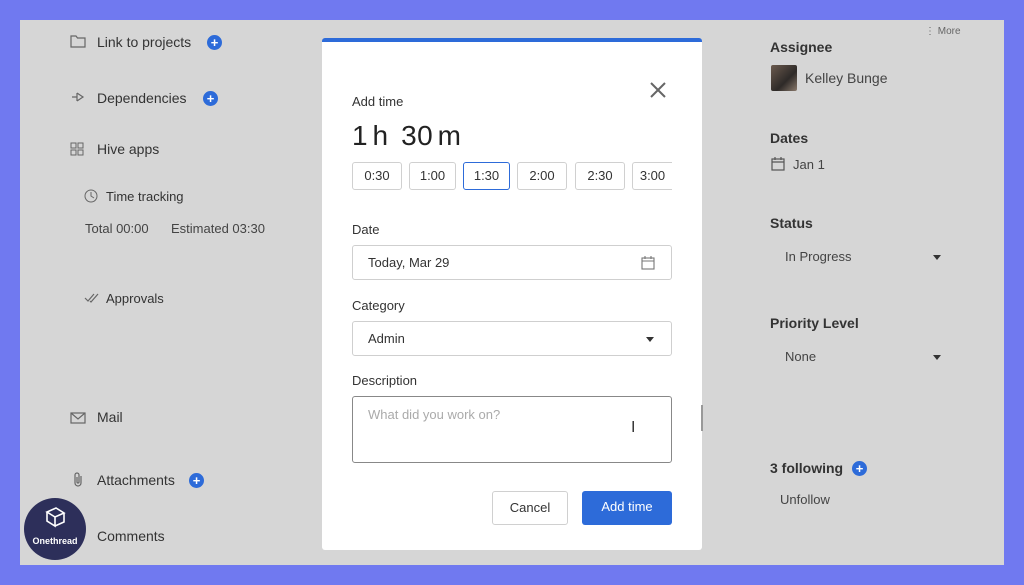 The height and width of the screenshot is (585, 1024). I want to click on approvals-check-icon, so click(92, 299).